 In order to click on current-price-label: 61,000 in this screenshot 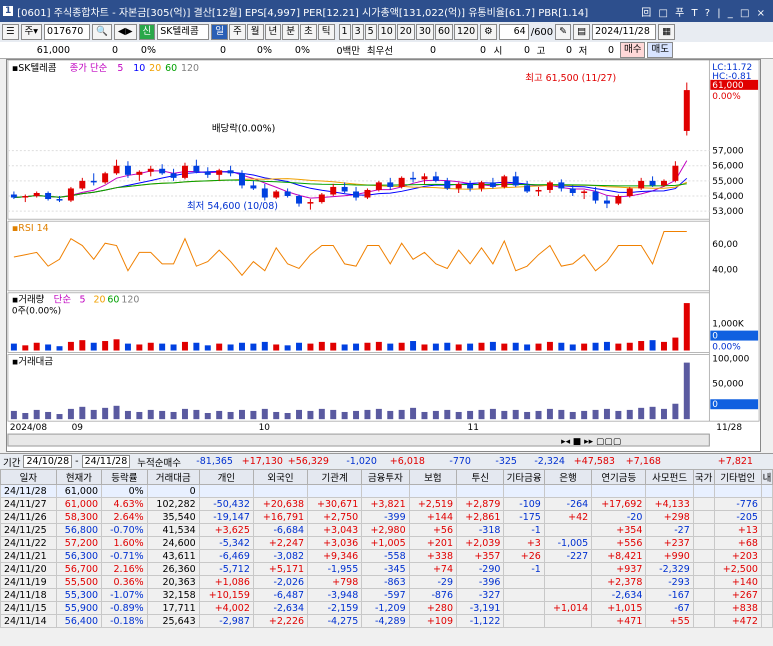, I will do `click(728, 86)`.